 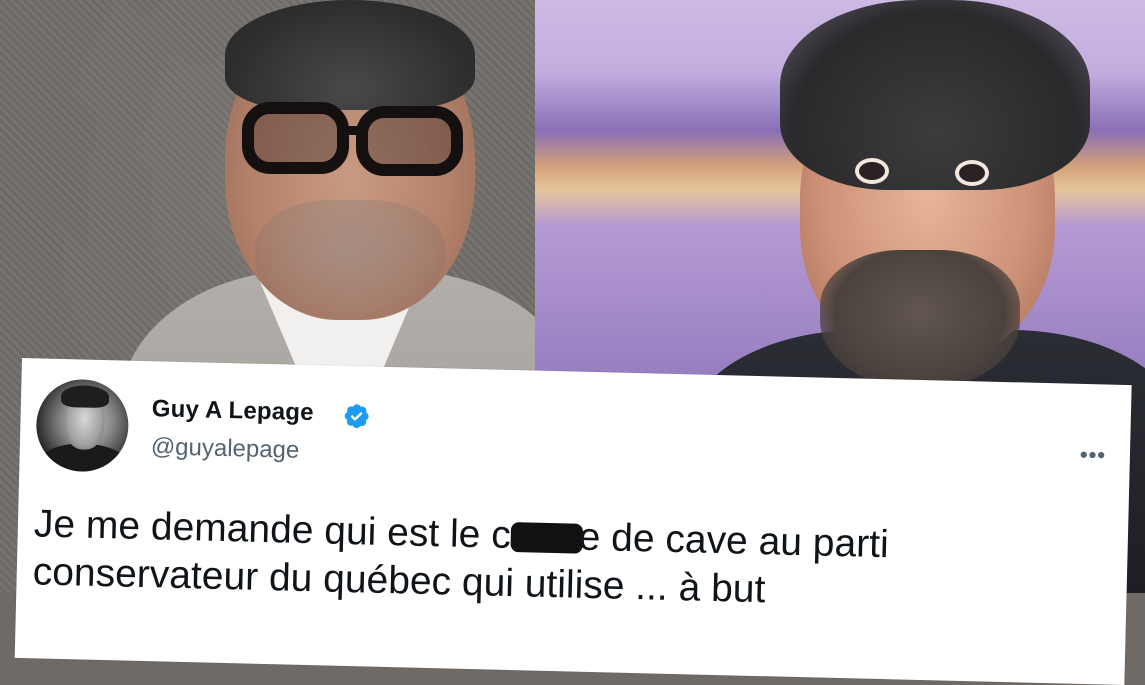 What do you see at coordinates (972, 173) in the screenshot?
I see `right-person-eye-right` at bounding box center [972, 173].